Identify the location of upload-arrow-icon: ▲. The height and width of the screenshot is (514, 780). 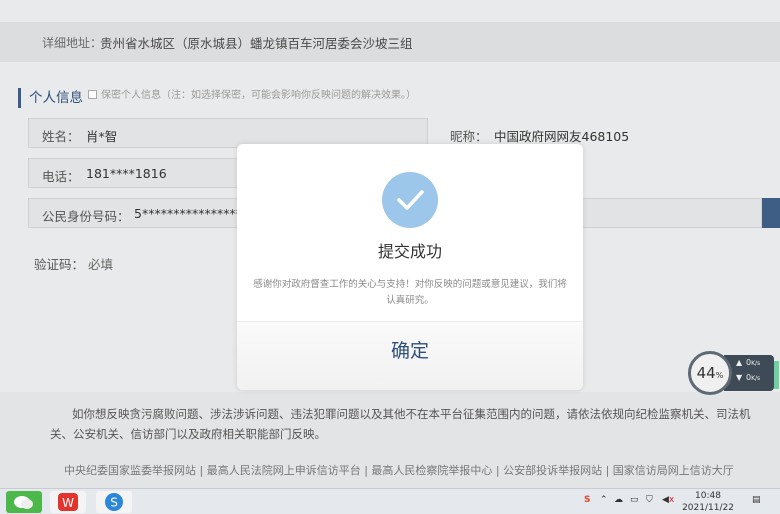
(739, 362).